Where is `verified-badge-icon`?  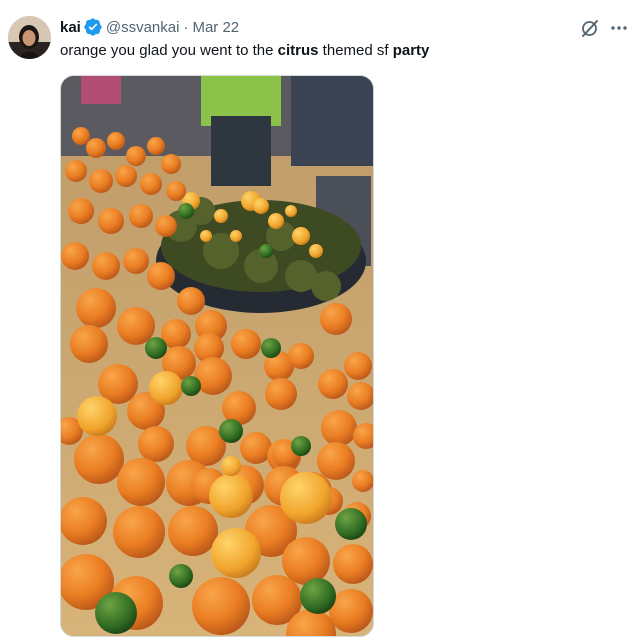 verified-badge-icon is located at coordinates (93, 27).